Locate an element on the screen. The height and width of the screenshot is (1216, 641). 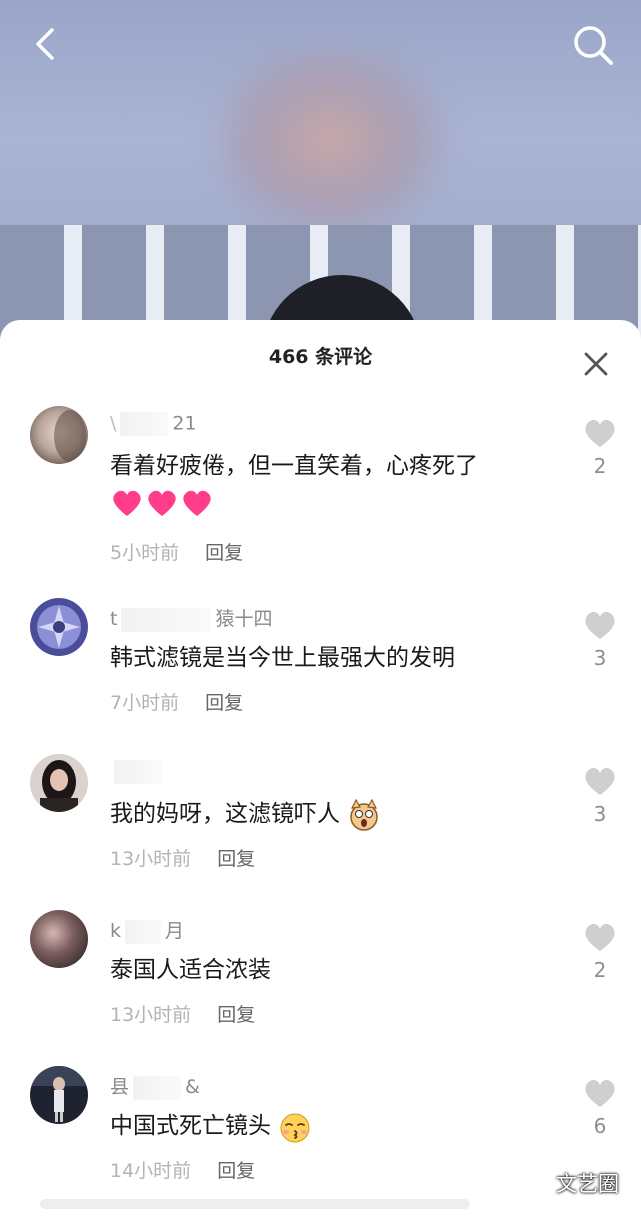
username is located at coordinates (138, 772).